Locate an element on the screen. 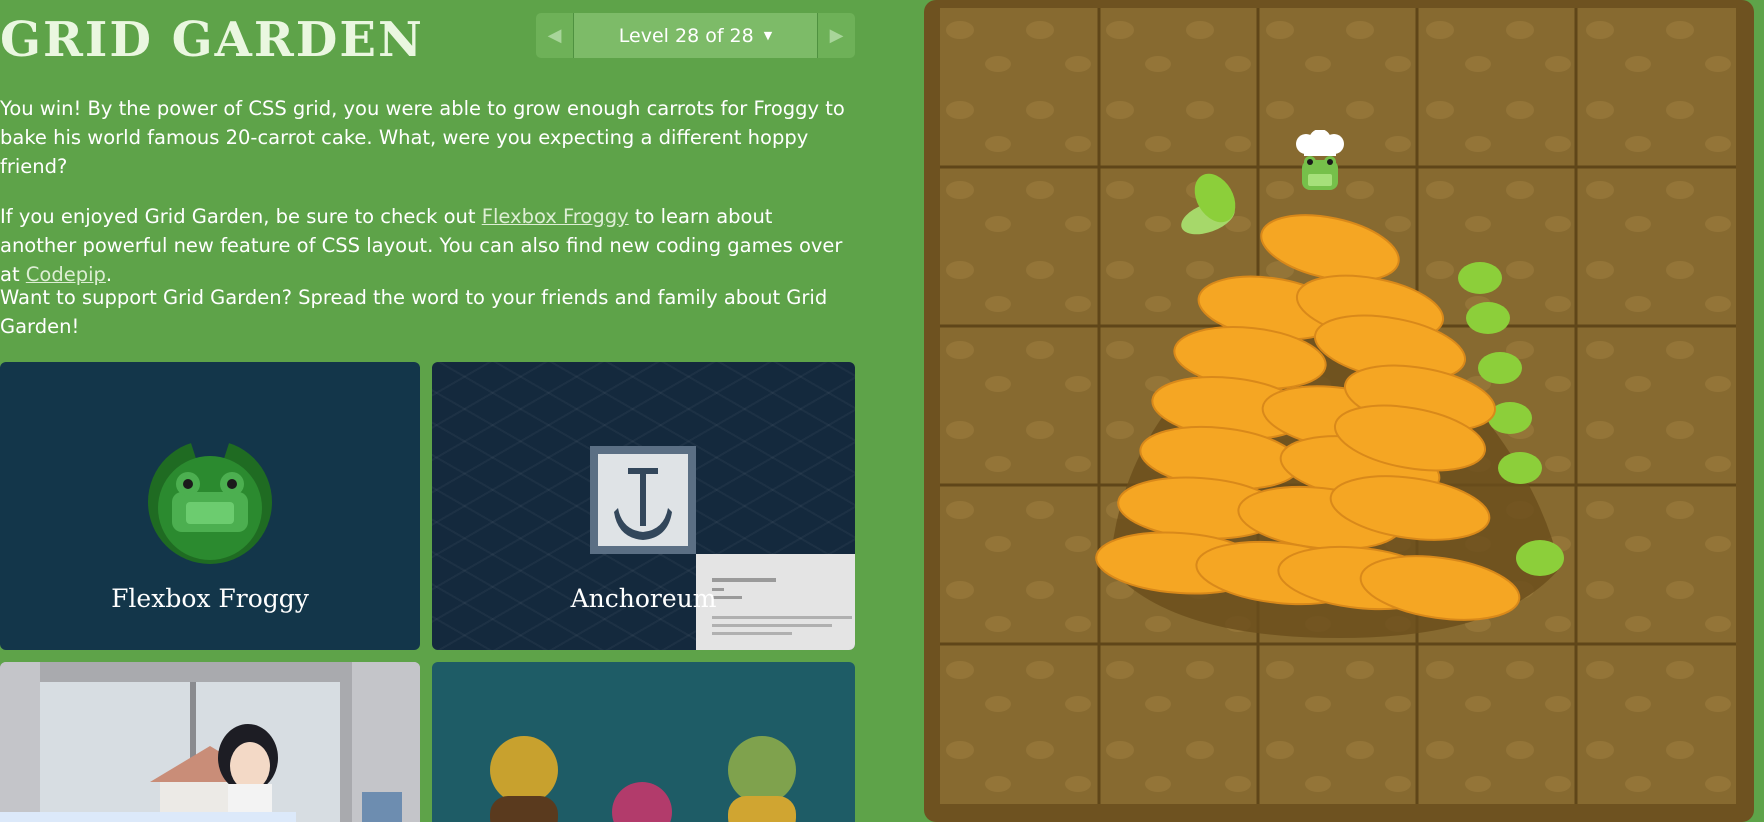 The width and height of the screenshot is (1764, 822). next-level-button: ▶ is located at coordinates (836, 35).